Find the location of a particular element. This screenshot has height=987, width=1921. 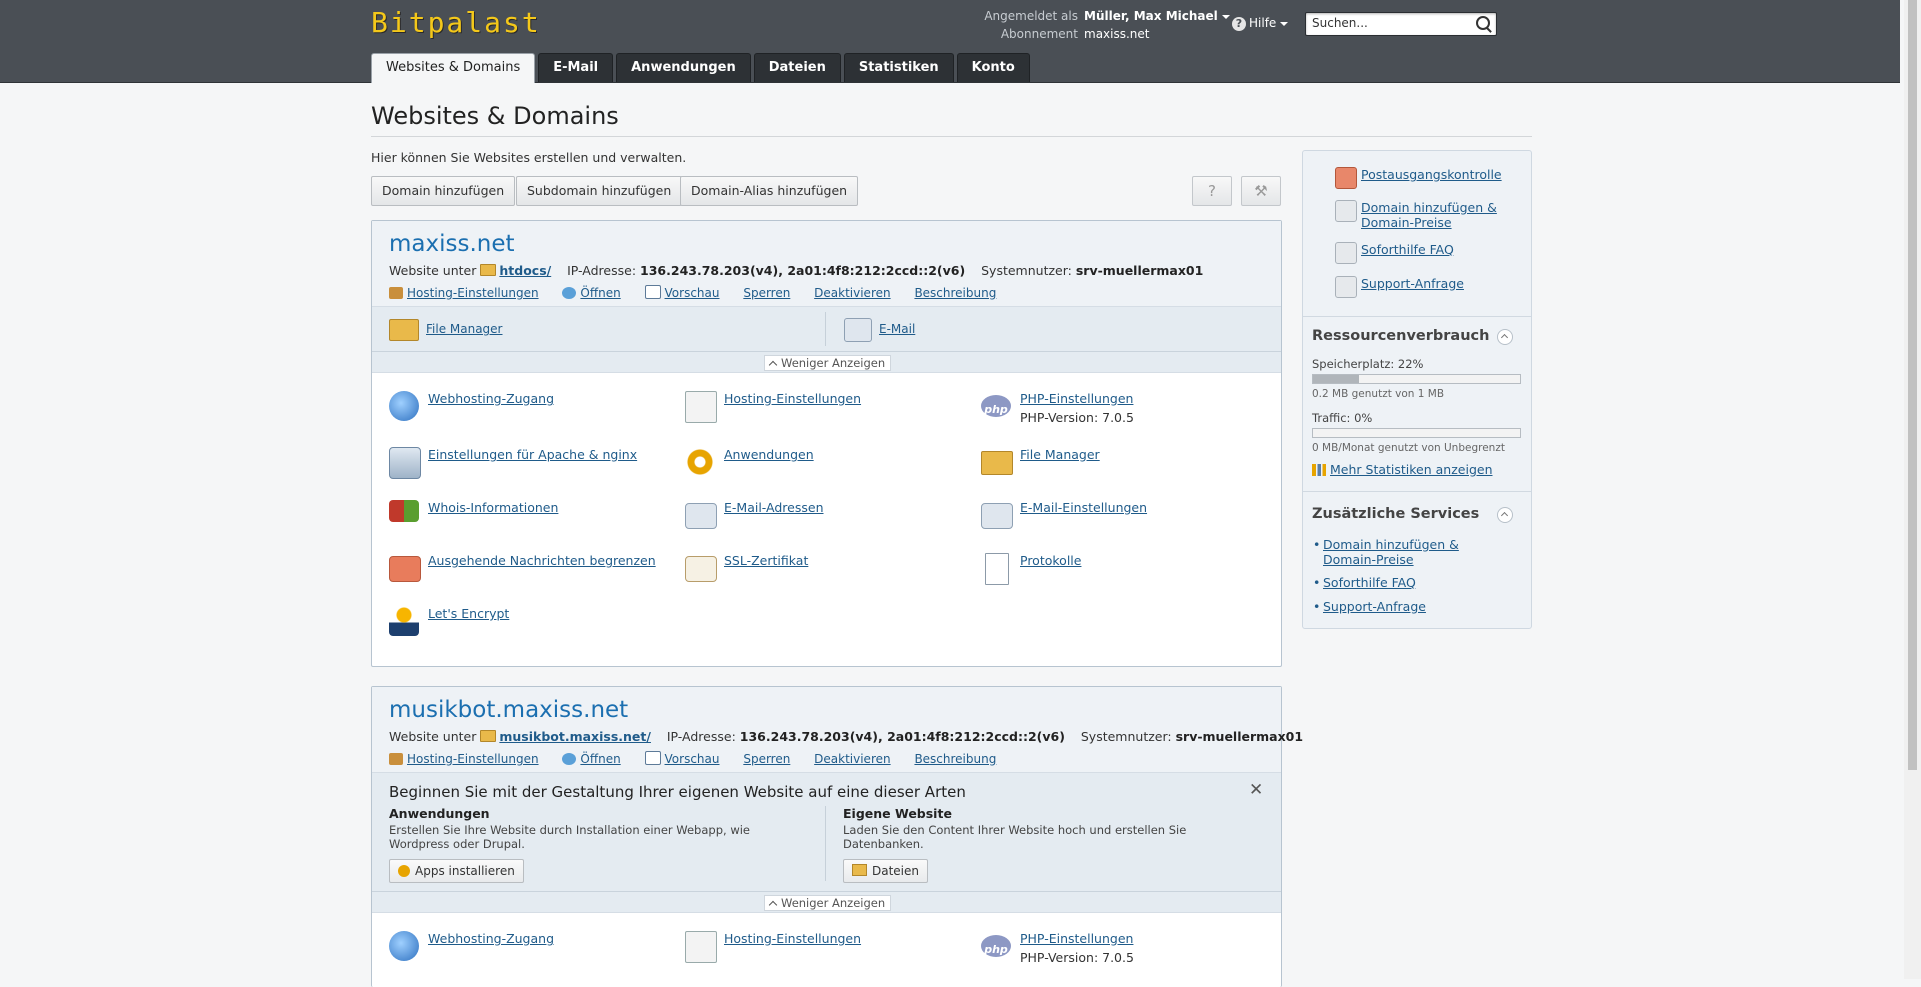

help-menu: ? Hilfe is located at coordinates (1260, 23).